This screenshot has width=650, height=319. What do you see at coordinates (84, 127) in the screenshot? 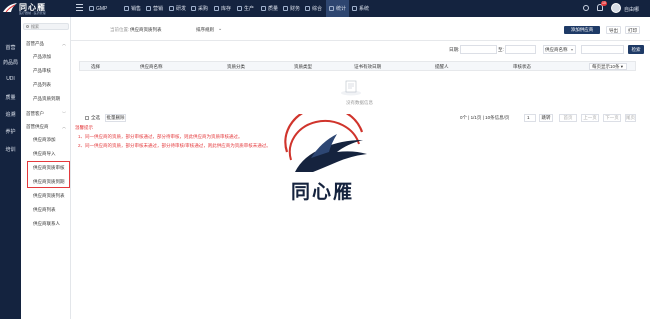
I see `tips-title: 温馨提示` at bounding box center [84, 127].